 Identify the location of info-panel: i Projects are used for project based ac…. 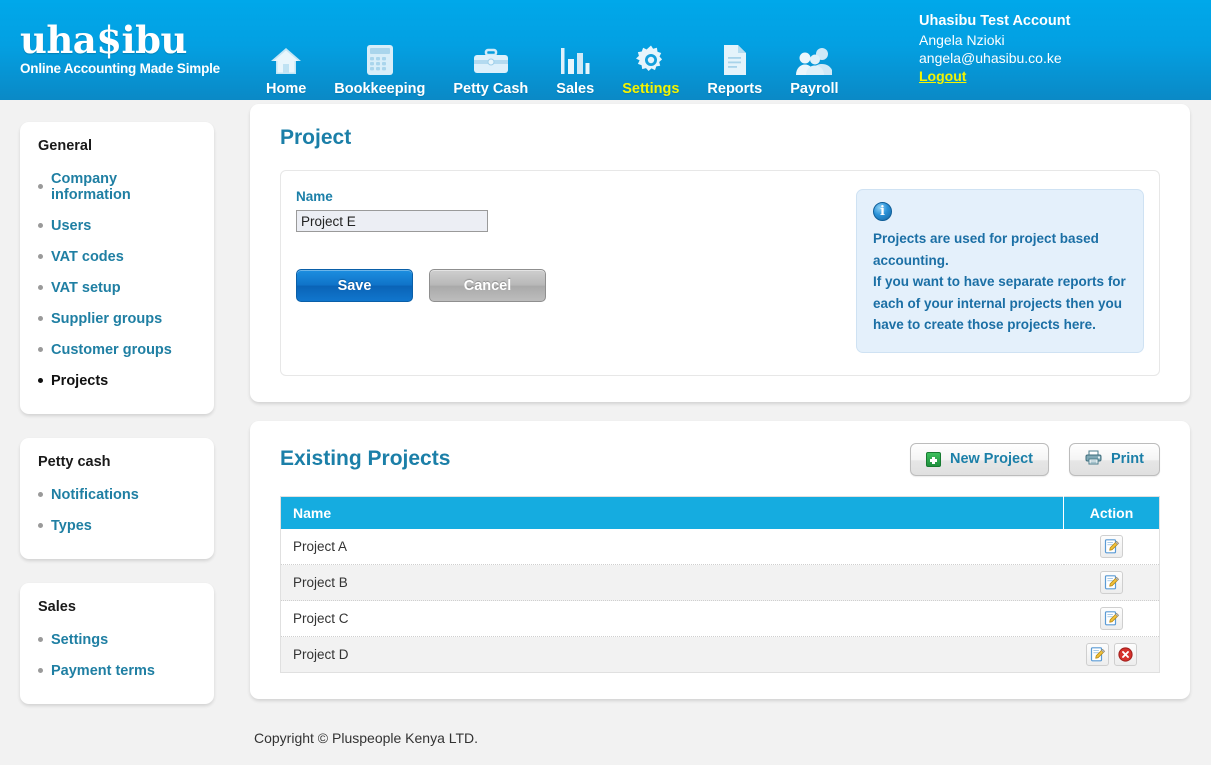
(1000, 271).